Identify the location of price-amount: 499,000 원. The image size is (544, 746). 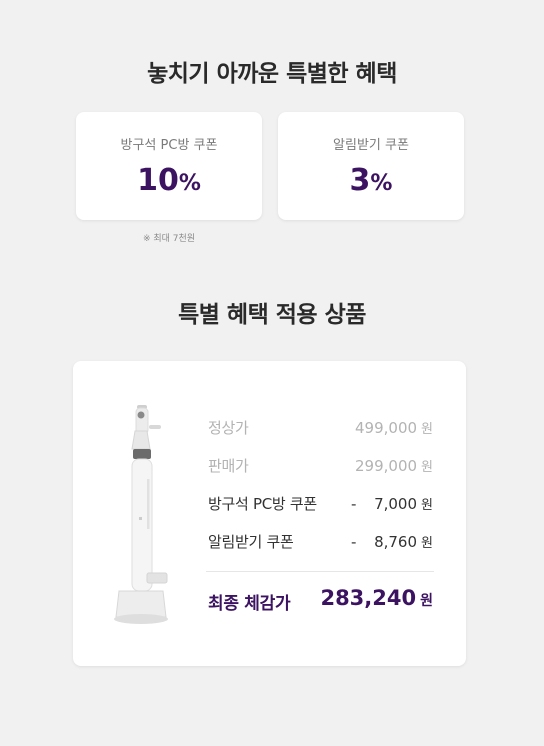
(394, 429).